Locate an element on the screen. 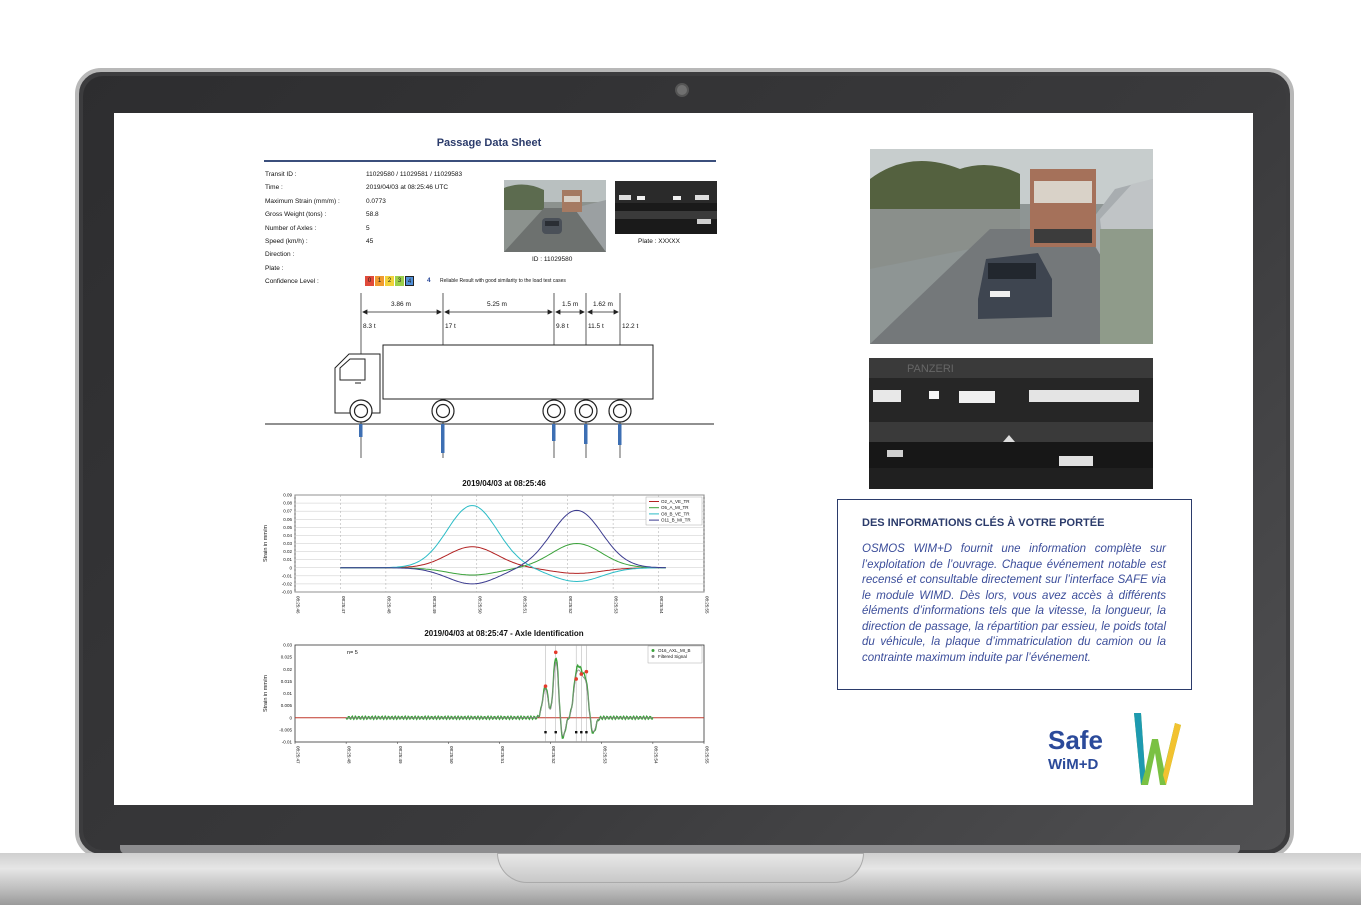 Image resolution: width=1361 pixels, height=905 pixels. axle-load-label: 12.2 t is located at coordinates (630, 326).